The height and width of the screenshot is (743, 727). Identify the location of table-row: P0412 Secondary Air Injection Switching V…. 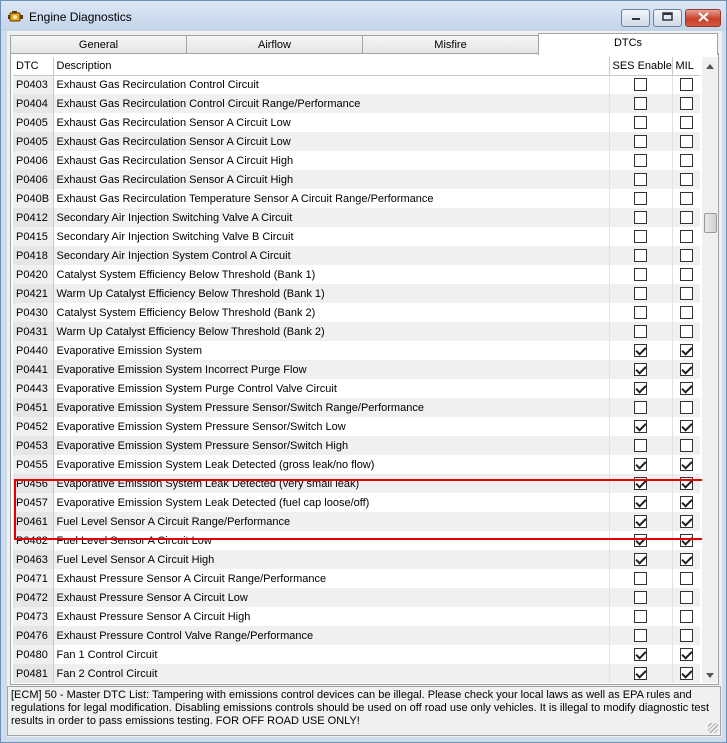
(356, 217).